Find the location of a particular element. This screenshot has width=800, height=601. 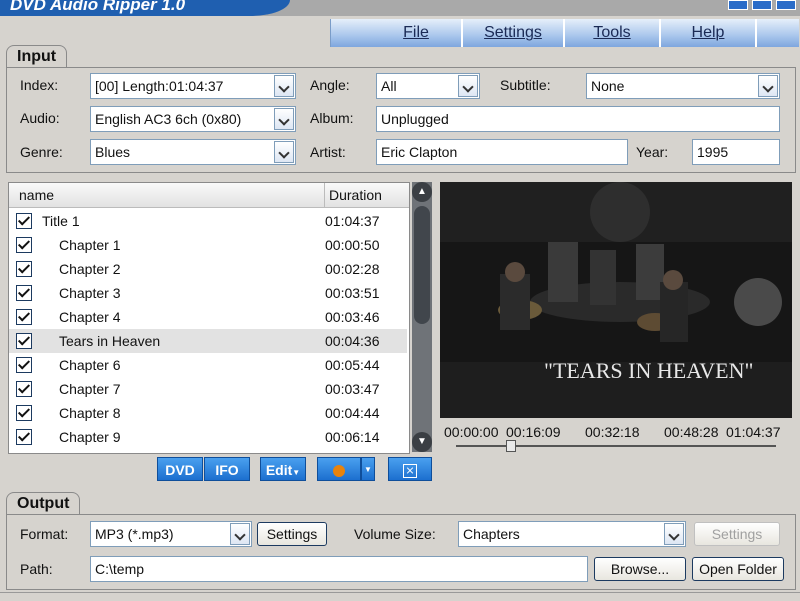

scroll-down-icon: ▼ is located at coordinates (422, 442).